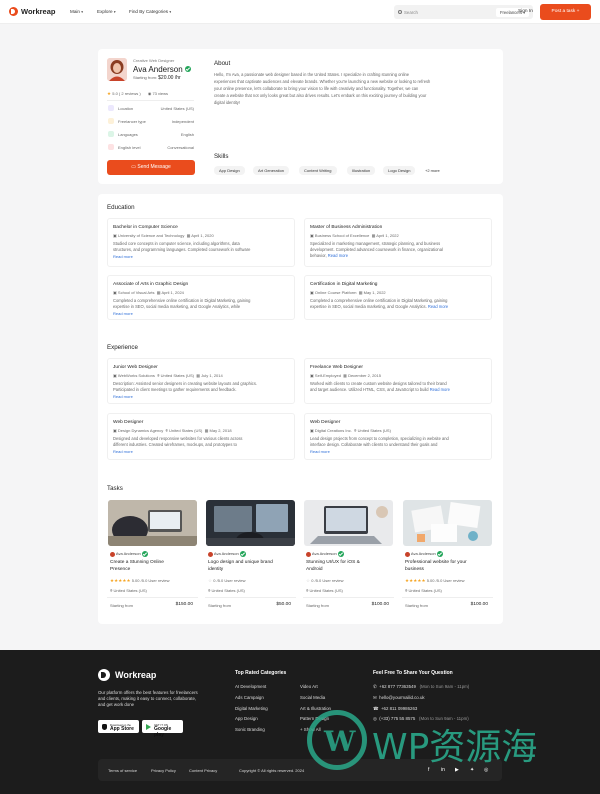  Describe the element at coordinates (138, 93) in the screenshot. I see `rating-row: ★ 5.0 ( 2 reviews ) ◉ 73 views` at that location.